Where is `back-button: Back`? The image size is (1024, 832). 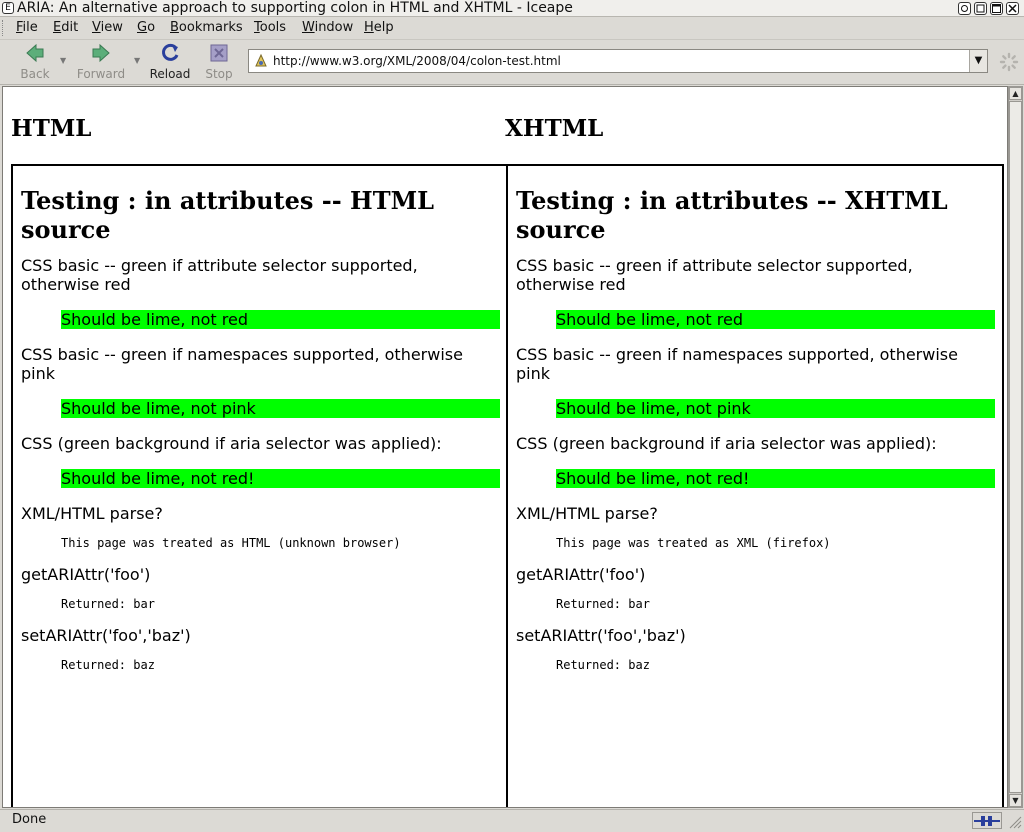
back-button: Back is located at coordinates (35, 62).